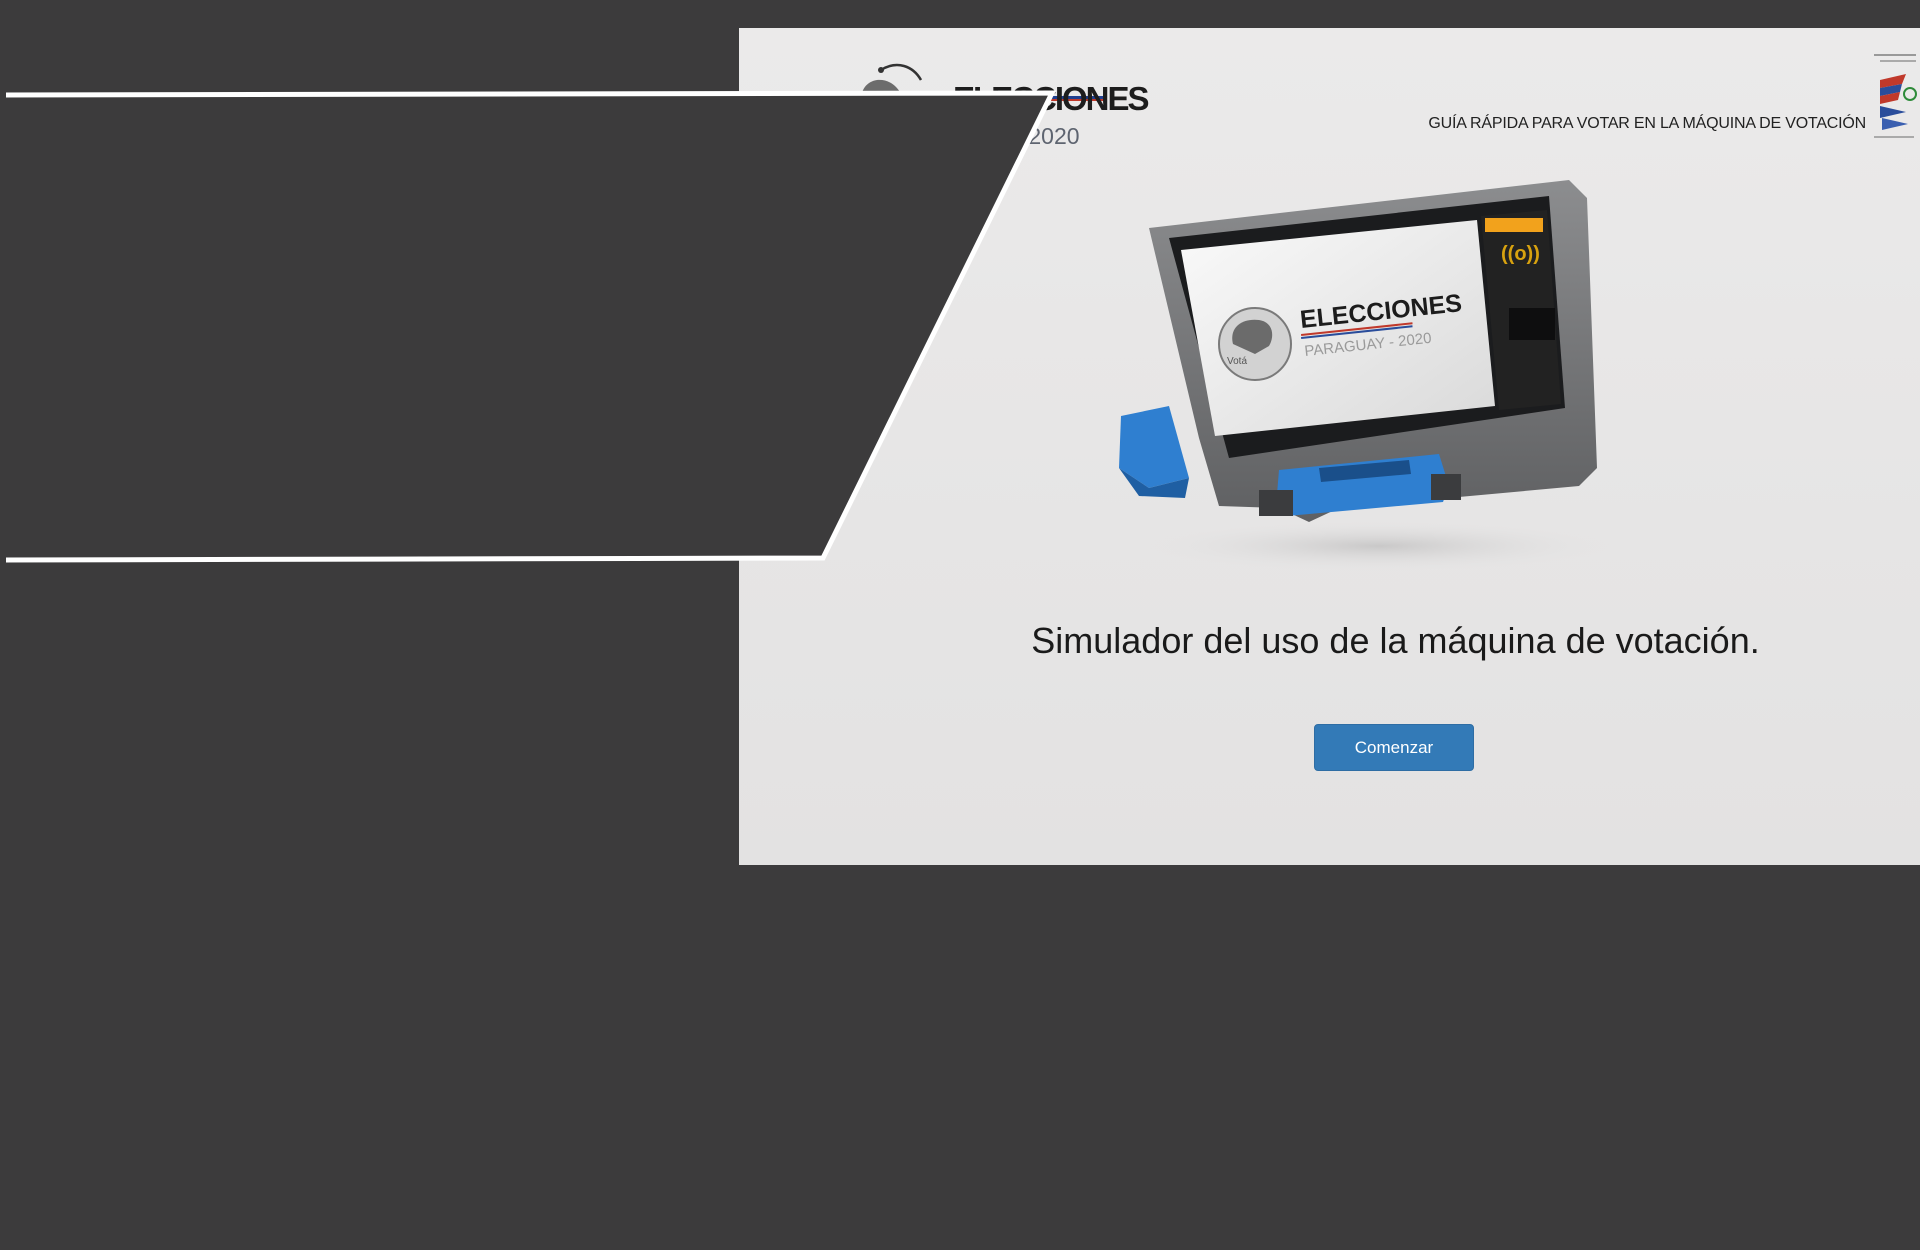 The width and height of the screenshot is (1920, 1250). Describe the element at coordinates (1051, 98) in the screenshot. I see `logo-title: ELECCIONES` at that location.